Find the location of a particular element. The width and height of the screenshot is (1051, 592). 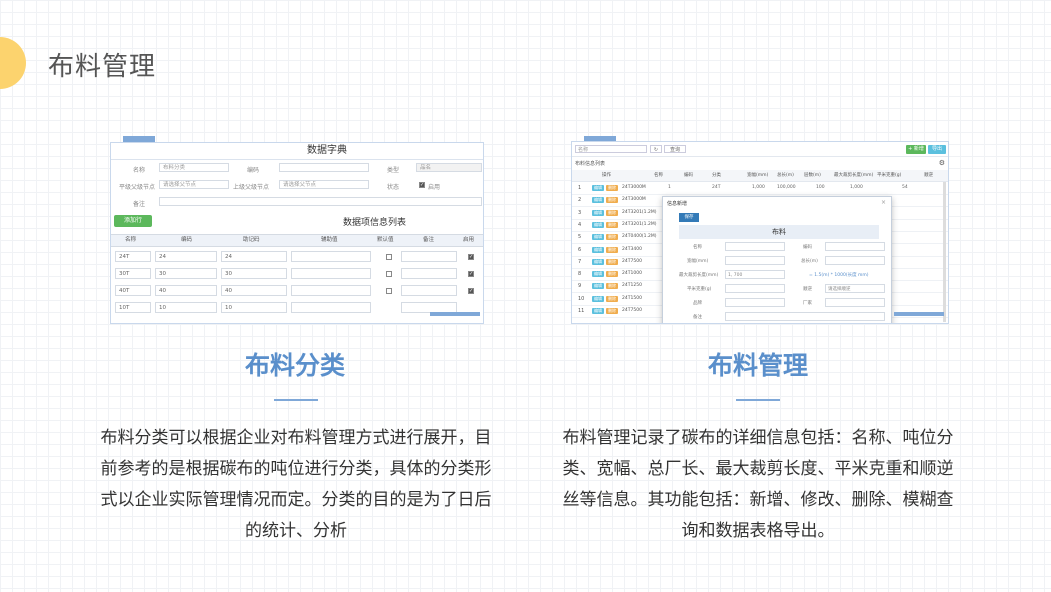

supplier-field is located at coordinates (755, 302).